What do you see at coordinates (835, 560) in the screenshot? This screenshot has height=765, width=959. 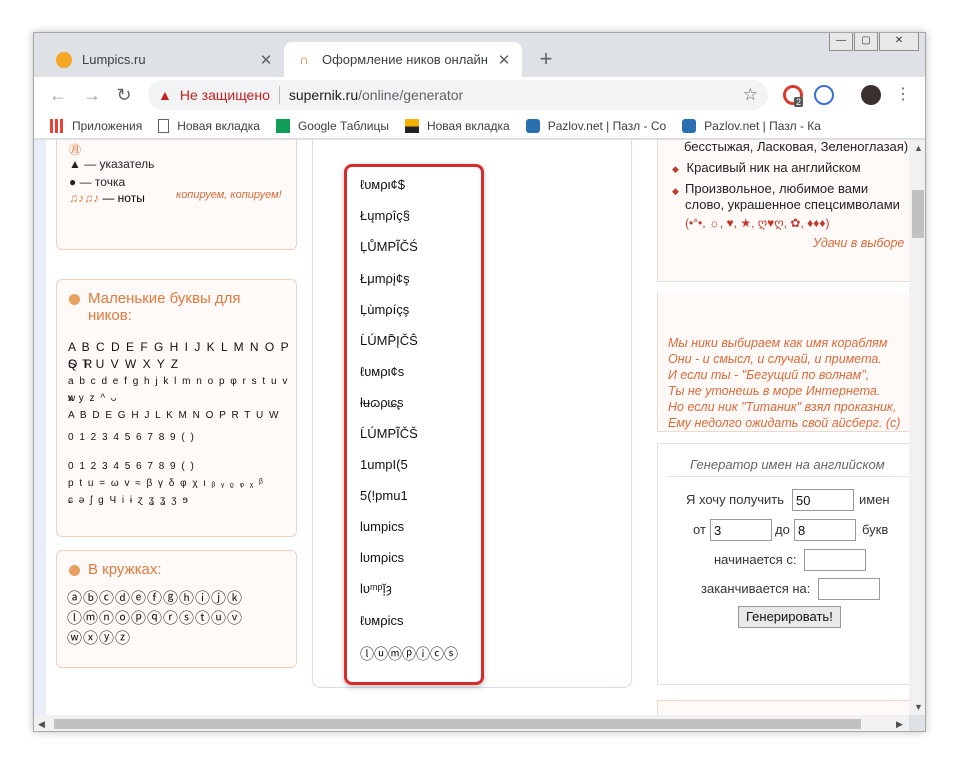 I see `starts-with-input` at bounding box center [835, 560].